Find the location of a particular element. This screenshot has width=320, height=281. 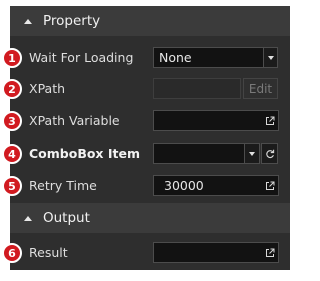

xpath-variable-field is located at coordinates (216, 120).